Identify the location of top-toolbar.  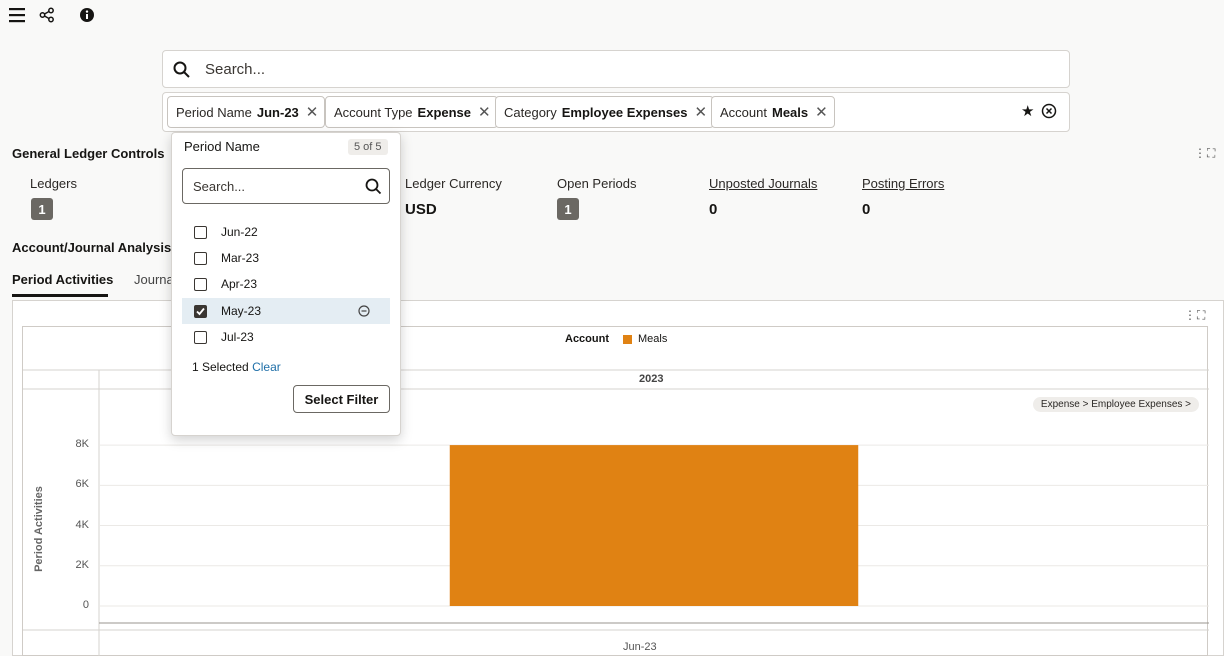
(612, 15).